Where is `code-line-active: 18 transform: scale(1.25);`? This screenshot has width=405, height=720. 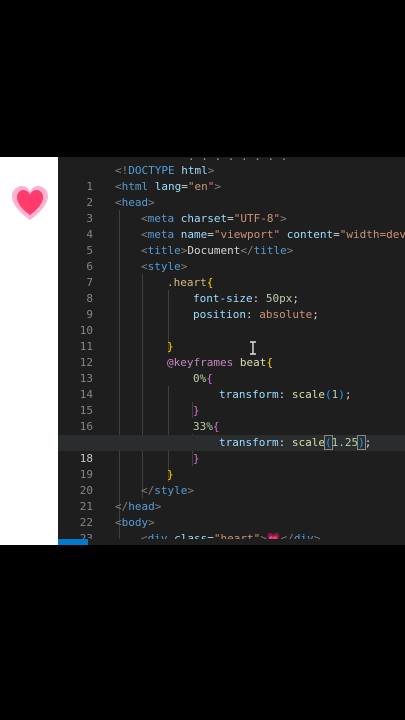
code-line-active: 18 transform: scale(1.25); is located at coordinates (231, 450).